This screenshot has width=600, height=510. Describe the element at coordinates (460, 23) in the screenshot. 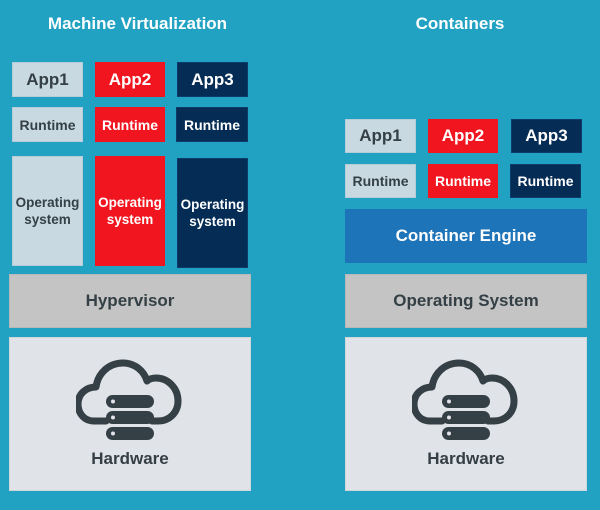

I see `containers-title: Containers` at that location.